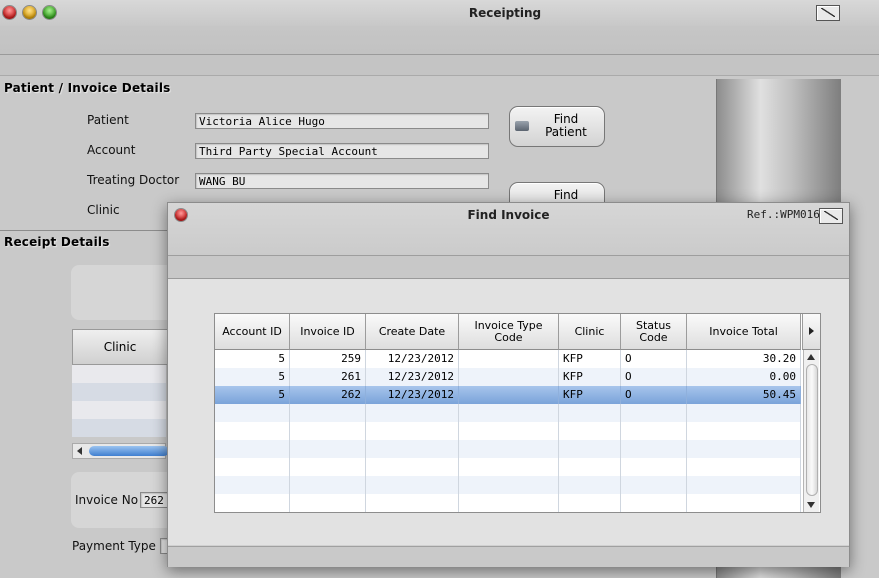  I want to click on column-header: Status Code, so click(654, 332).